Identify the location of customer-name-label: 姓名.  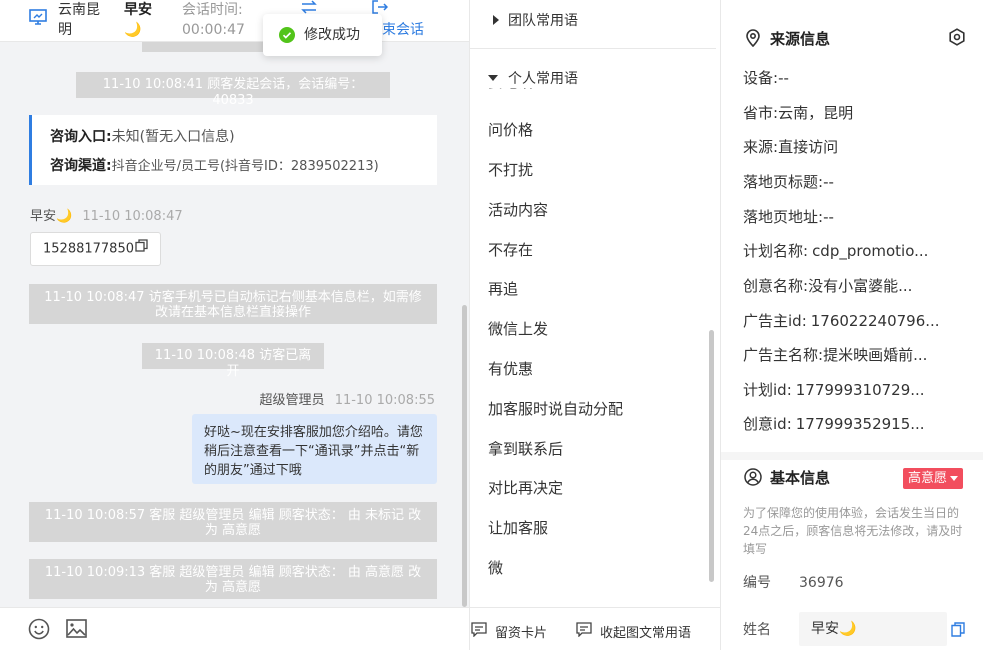
(757, 630).